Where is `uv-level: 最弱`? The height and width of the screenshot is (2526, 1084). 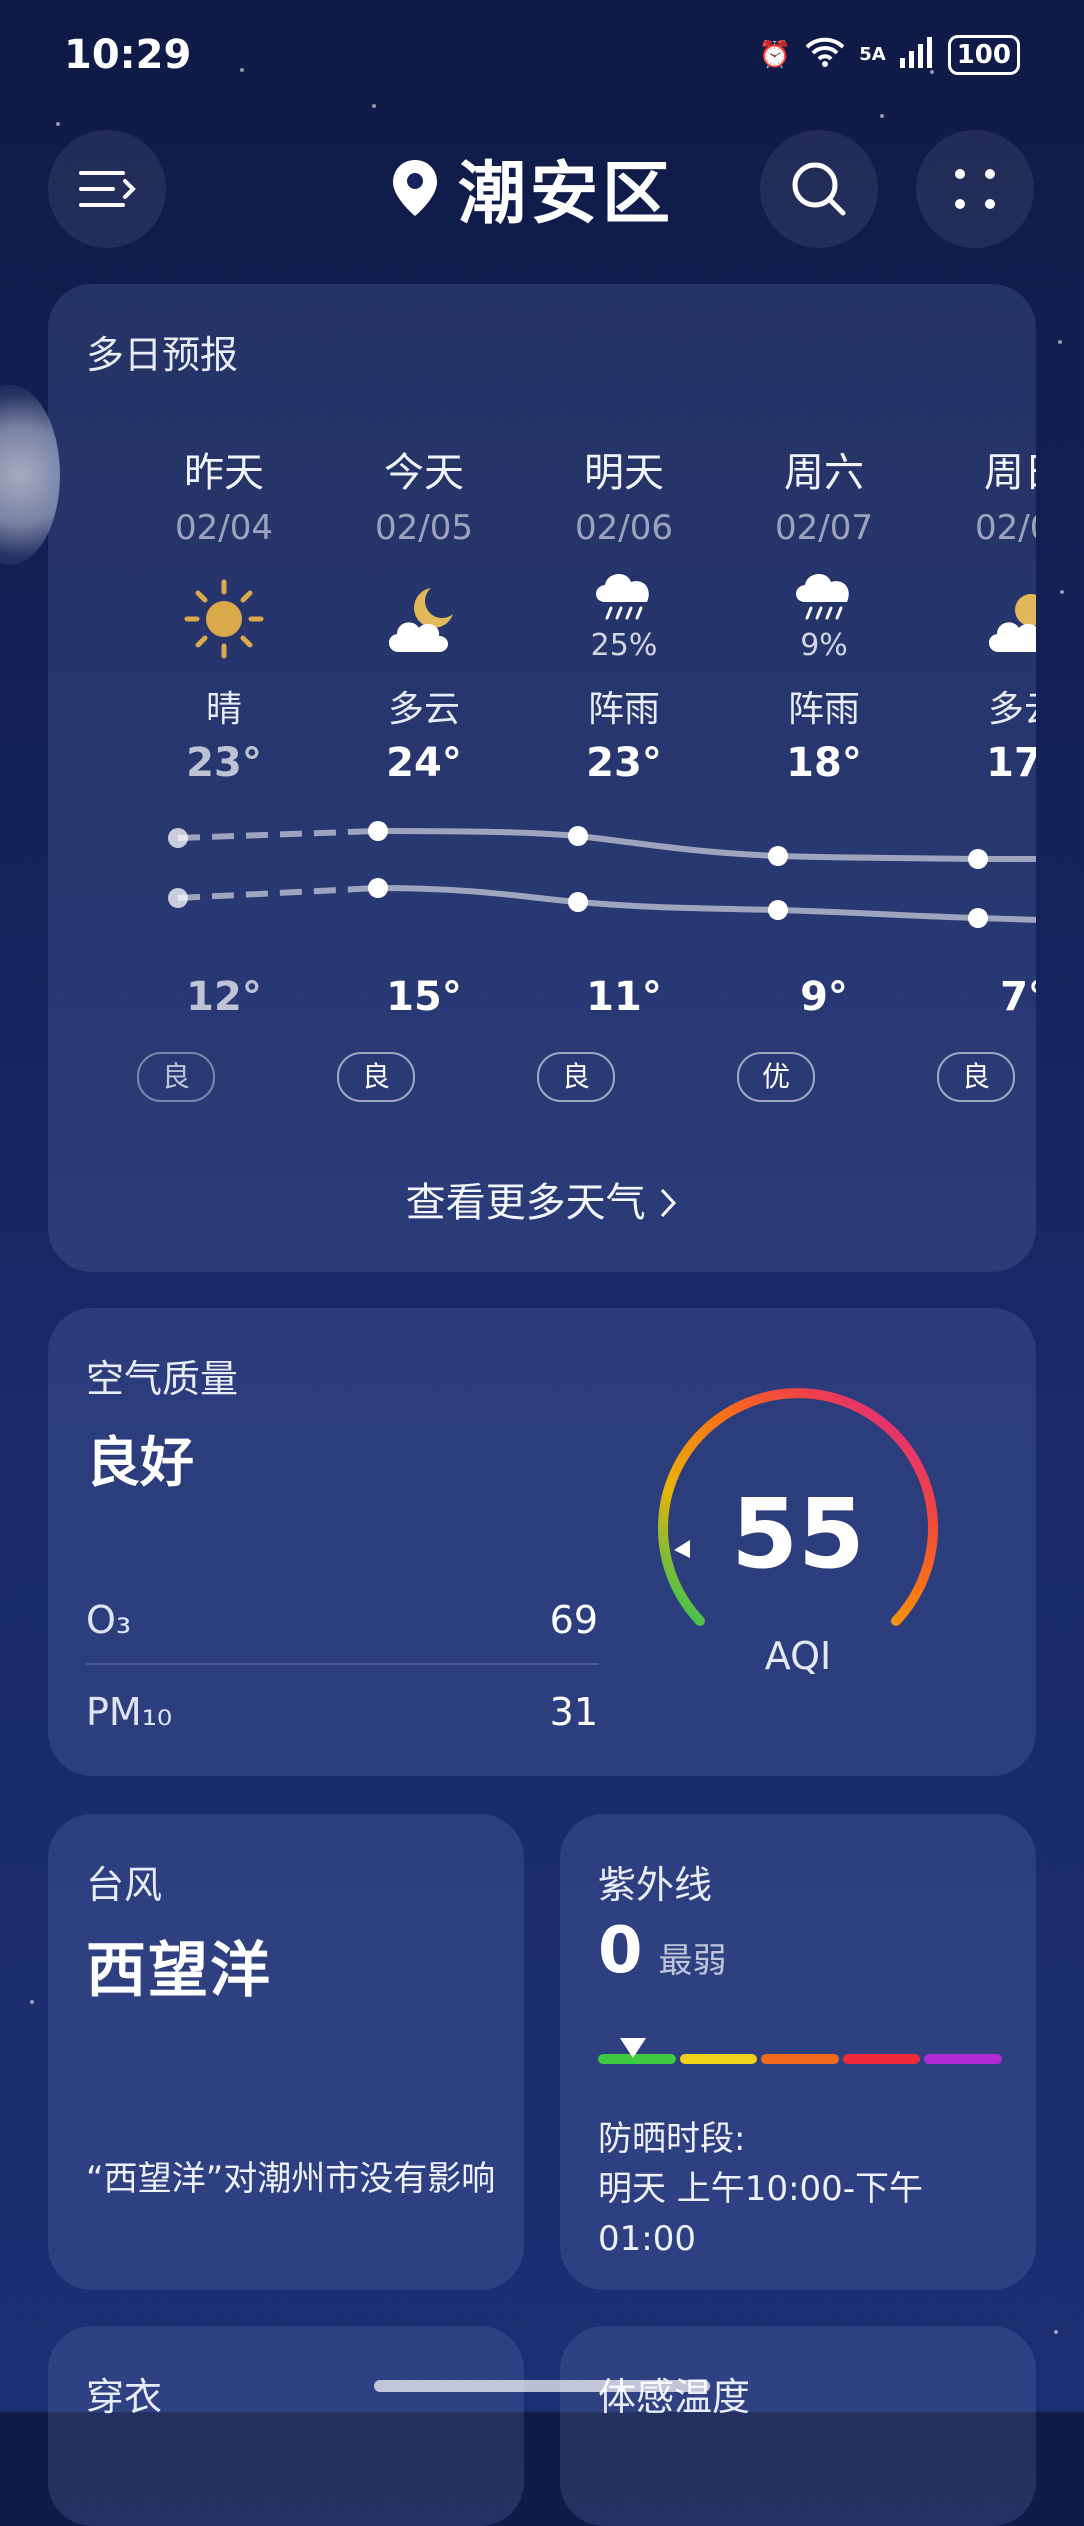
uv-level: 最弱 is located at coordinates (692, 1961).